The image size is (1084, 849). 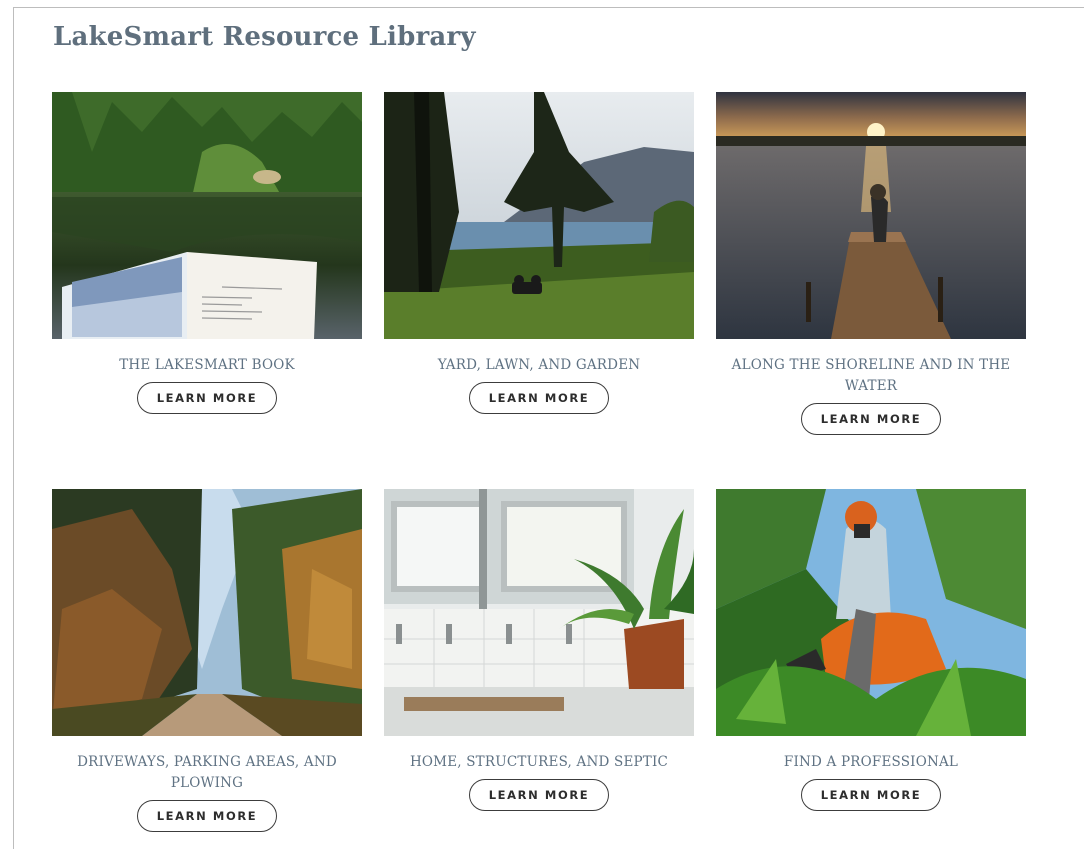 What do you see at coordinates (539, 365) in the screenshot?
I see `card-title: YARD, LAWN, AND GARDEN` at bounding box center [539, 365].